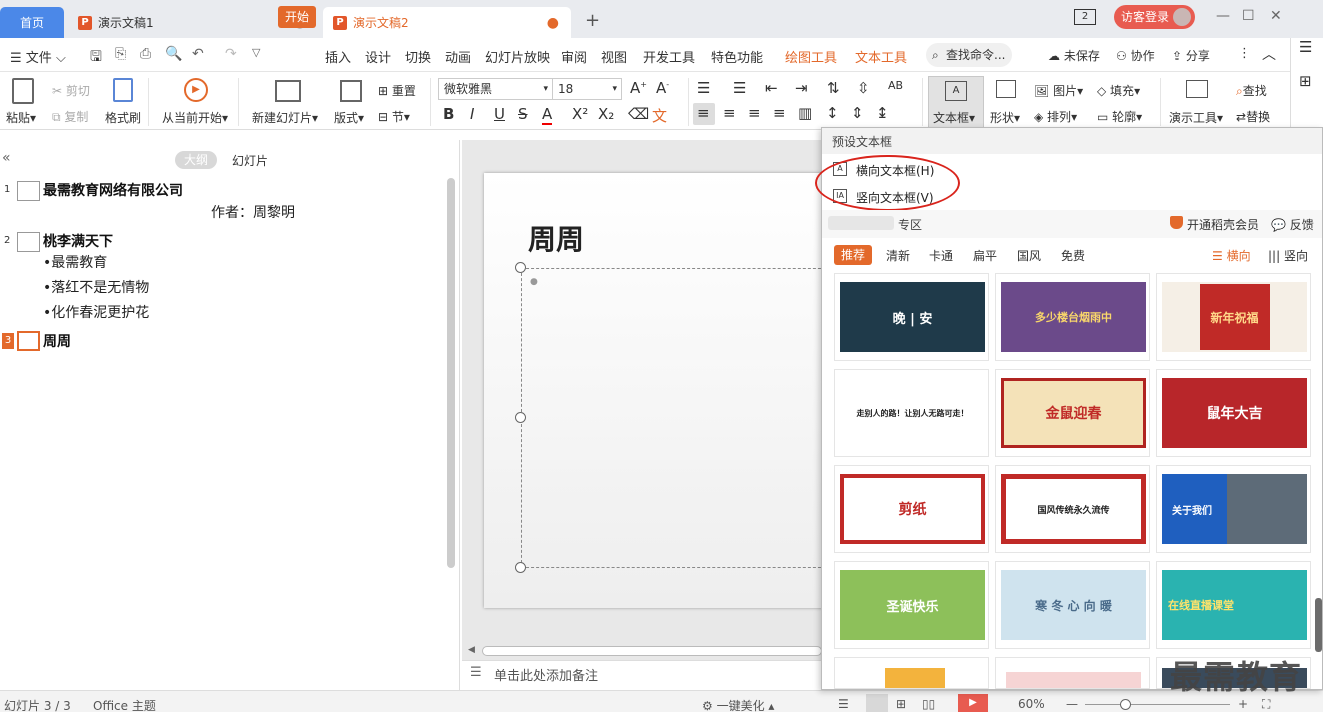 This screenshot has height=714, width=1323. Describe the element at coordinates (1072, 509) in the screenshot. I see `template-card: 国风传统永久流传` at that location.